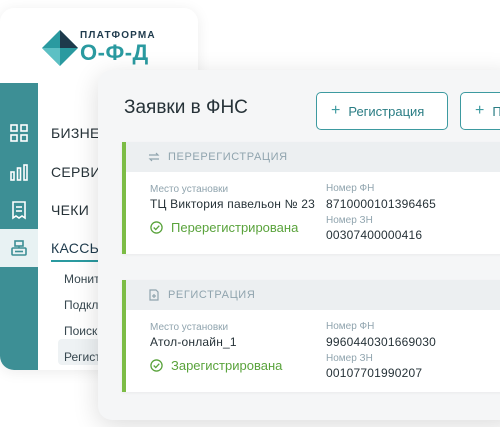 The width and height of the screenshot is (500, 427). I want to click on card-type-label: РЕГИСТРАЦИЯ, so click(212, 295).